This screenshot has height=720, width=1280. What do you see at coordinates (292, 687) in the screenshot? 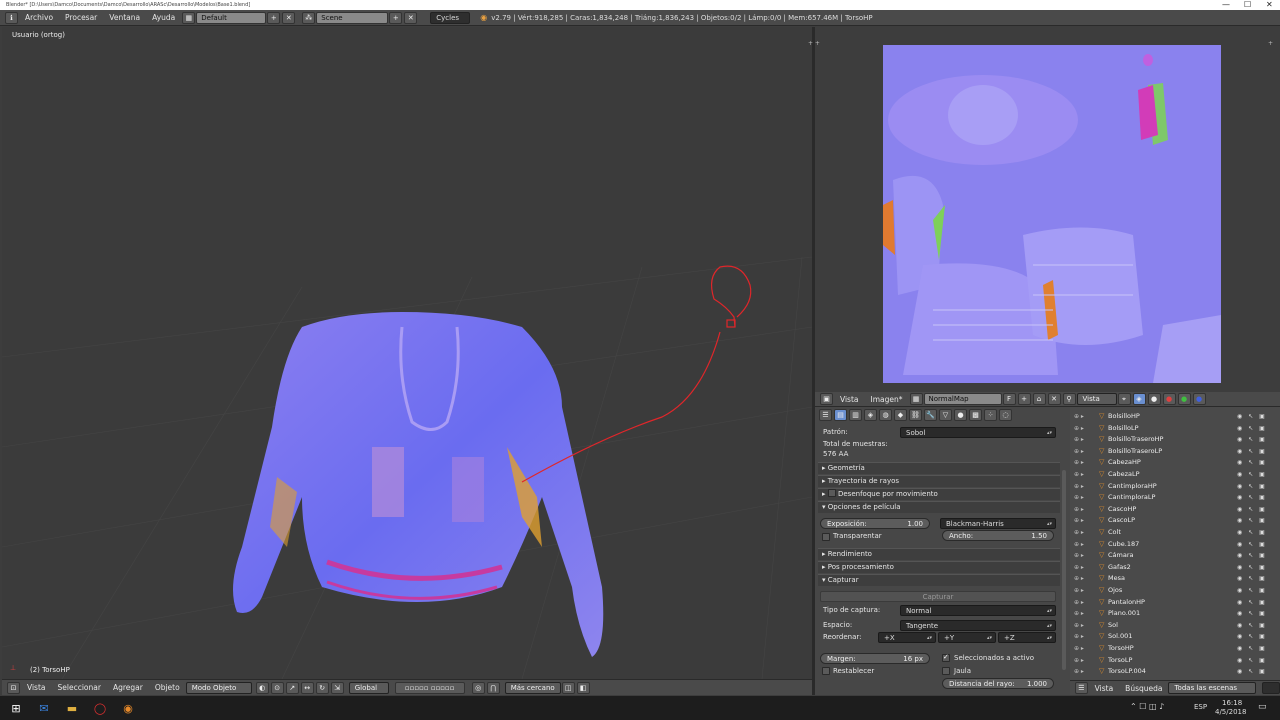
I see `manipulator-icon: ↗` at bounding box center [292, 687].